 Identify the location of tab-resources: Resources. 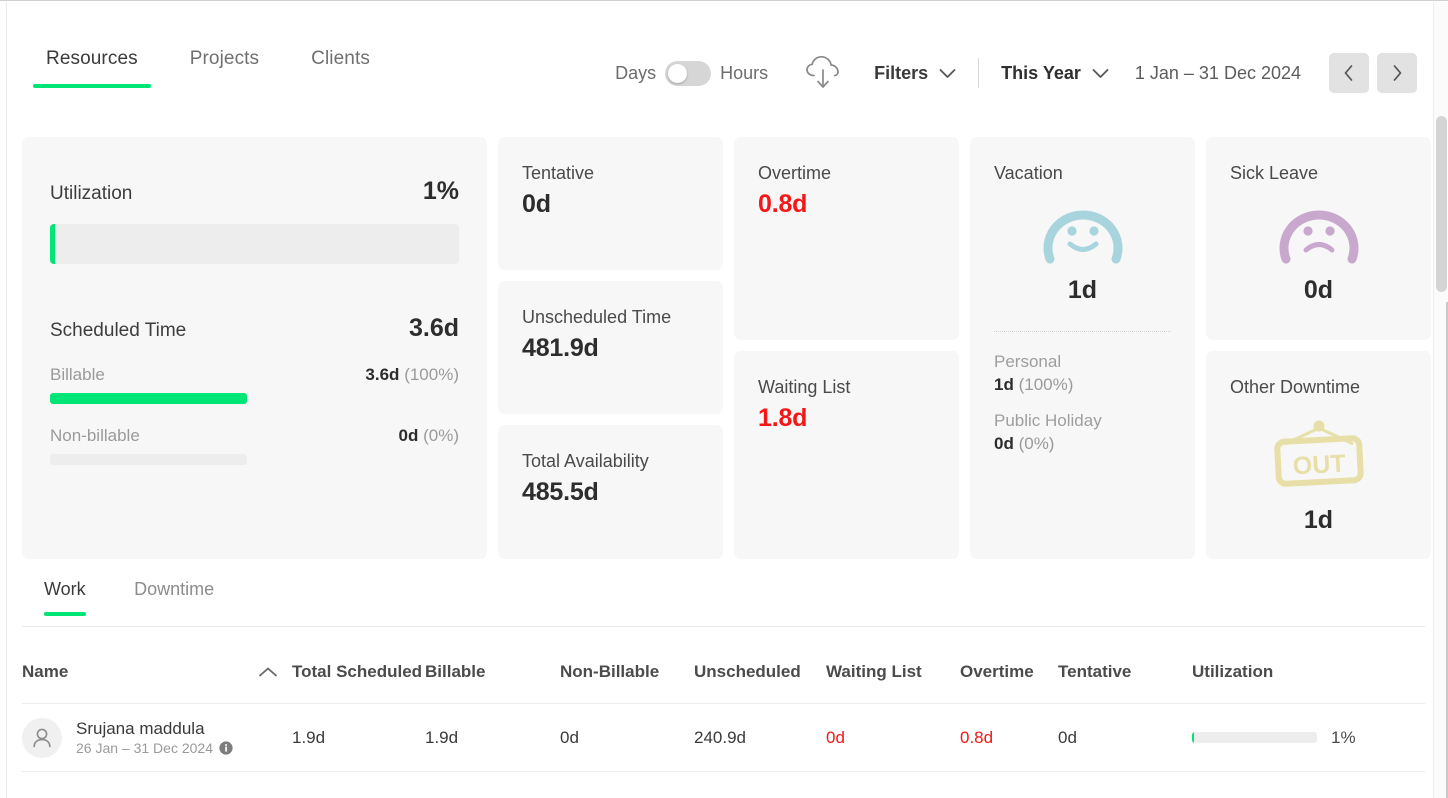
(92, 68).